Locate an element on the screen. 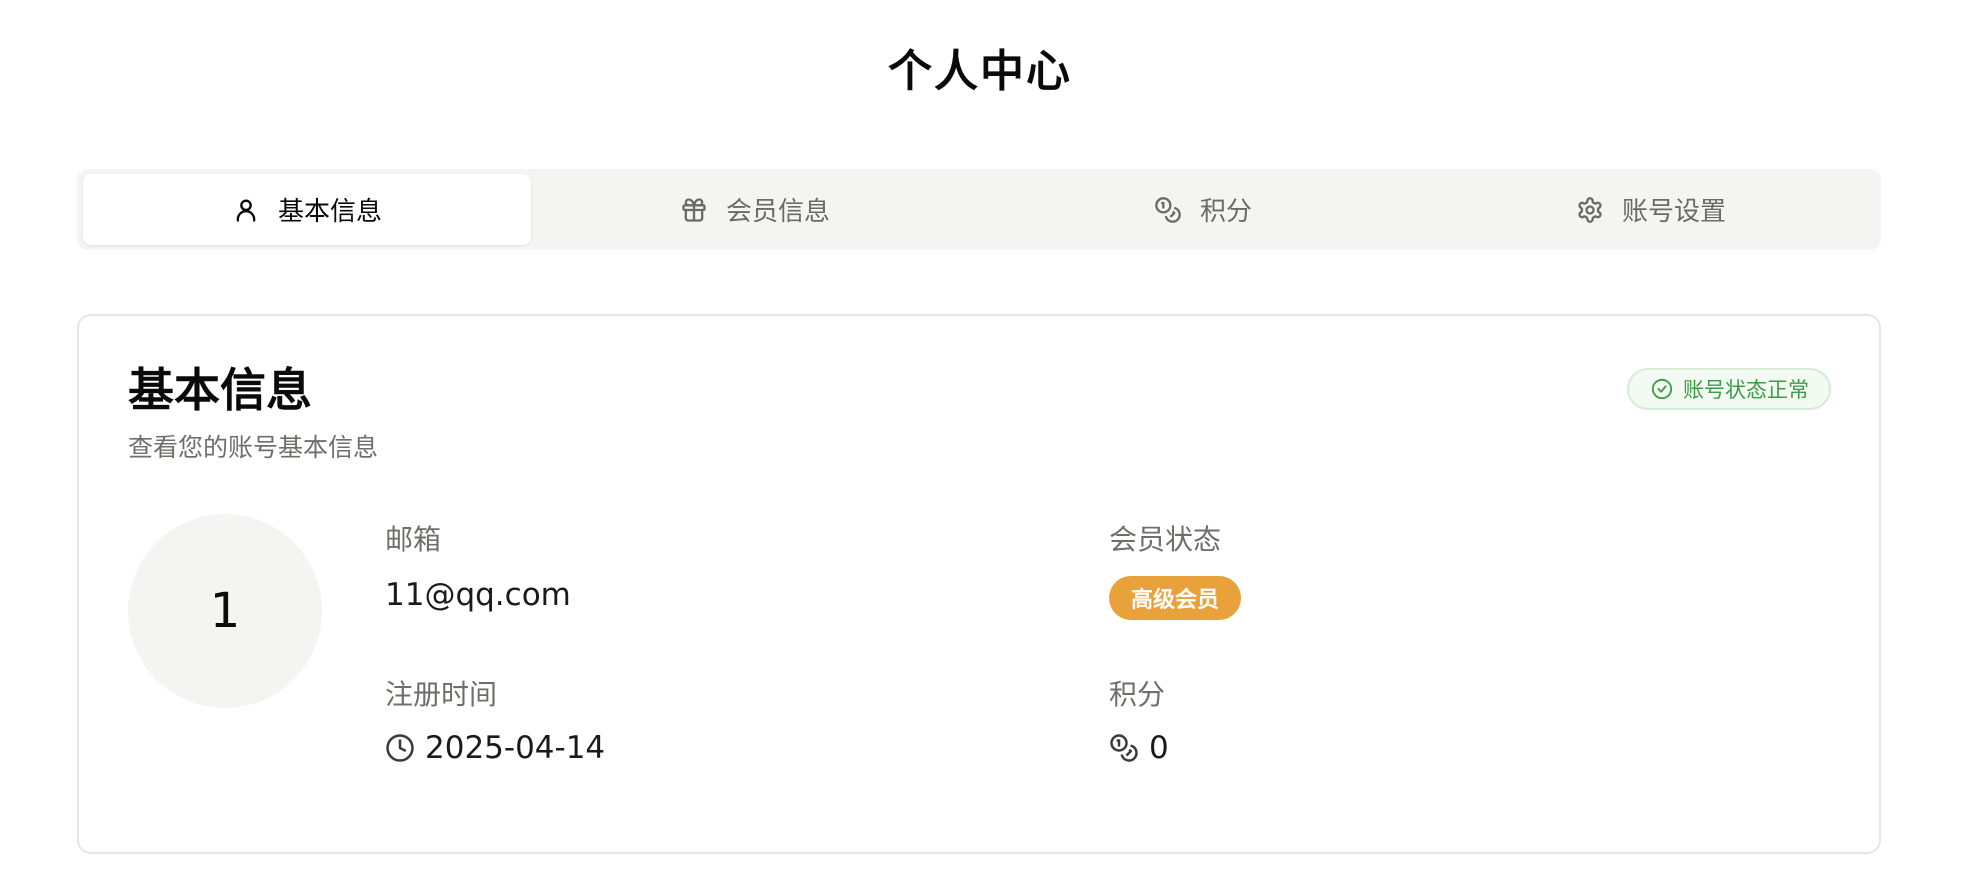 The height and width of the screenshot is (878, 1986). tab-label: 账号设置 is located at coordinates (1673, 212).